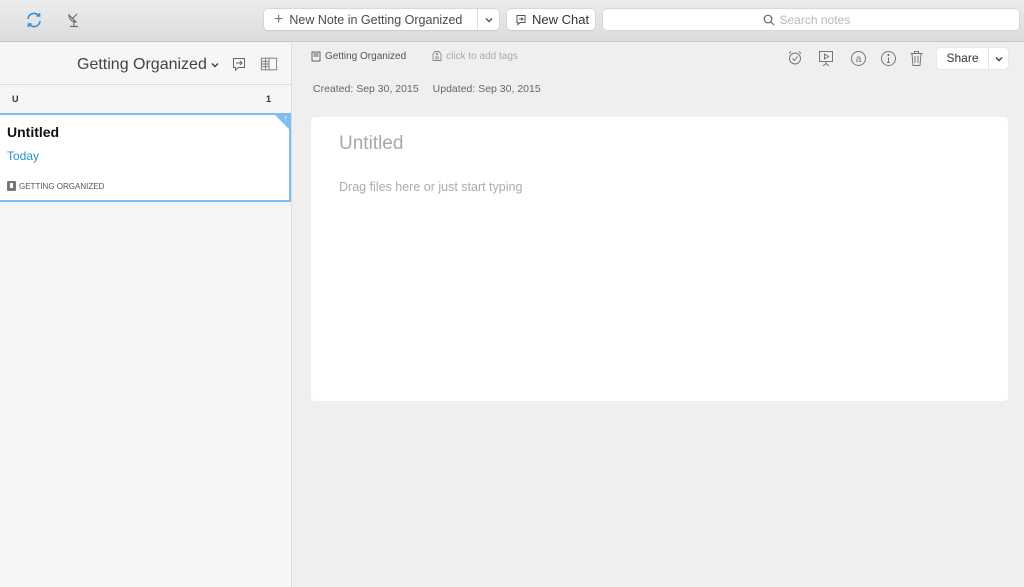  What do you see at coordinates (521, 20) in the screenshot?
I see `chat-icon` at bounding box center [521, 20].